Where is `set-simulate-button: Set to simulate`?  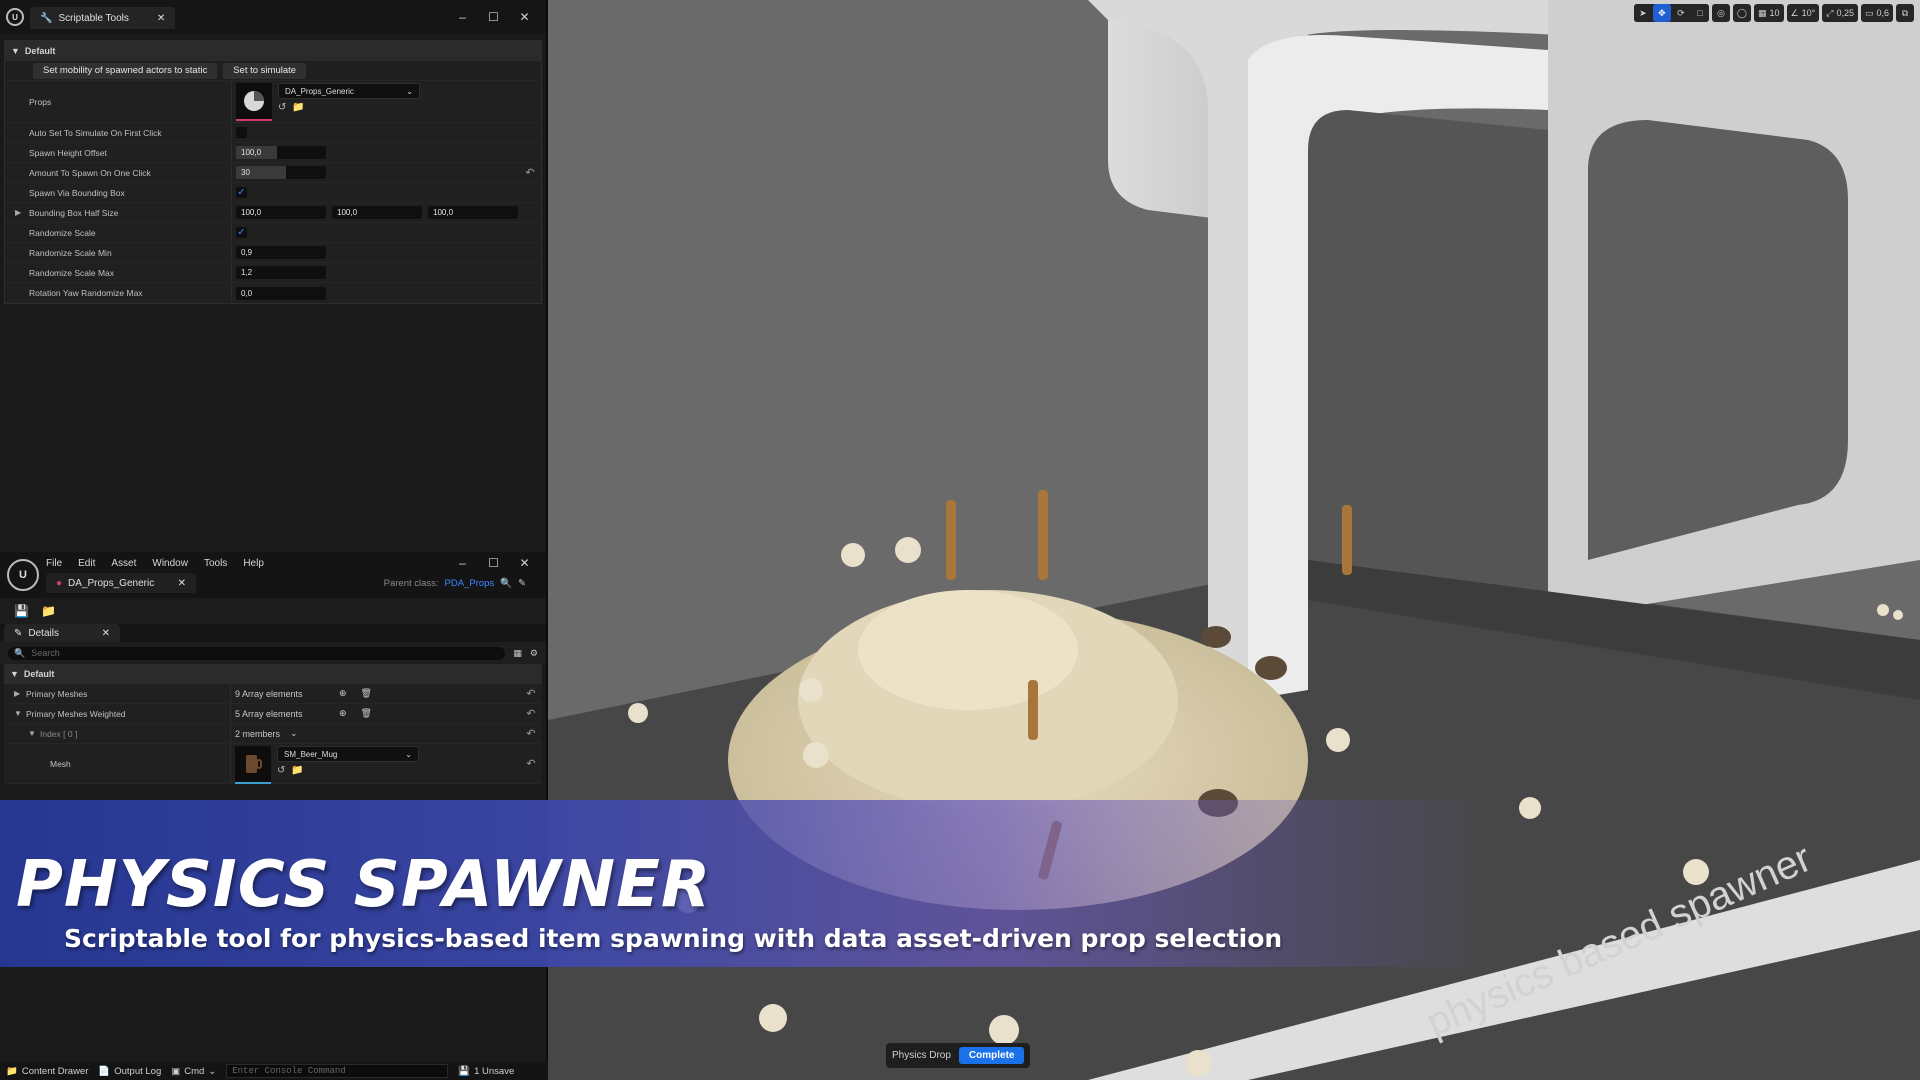
set-simulate-button: Set to simulate is located at coordinates (265, 70).